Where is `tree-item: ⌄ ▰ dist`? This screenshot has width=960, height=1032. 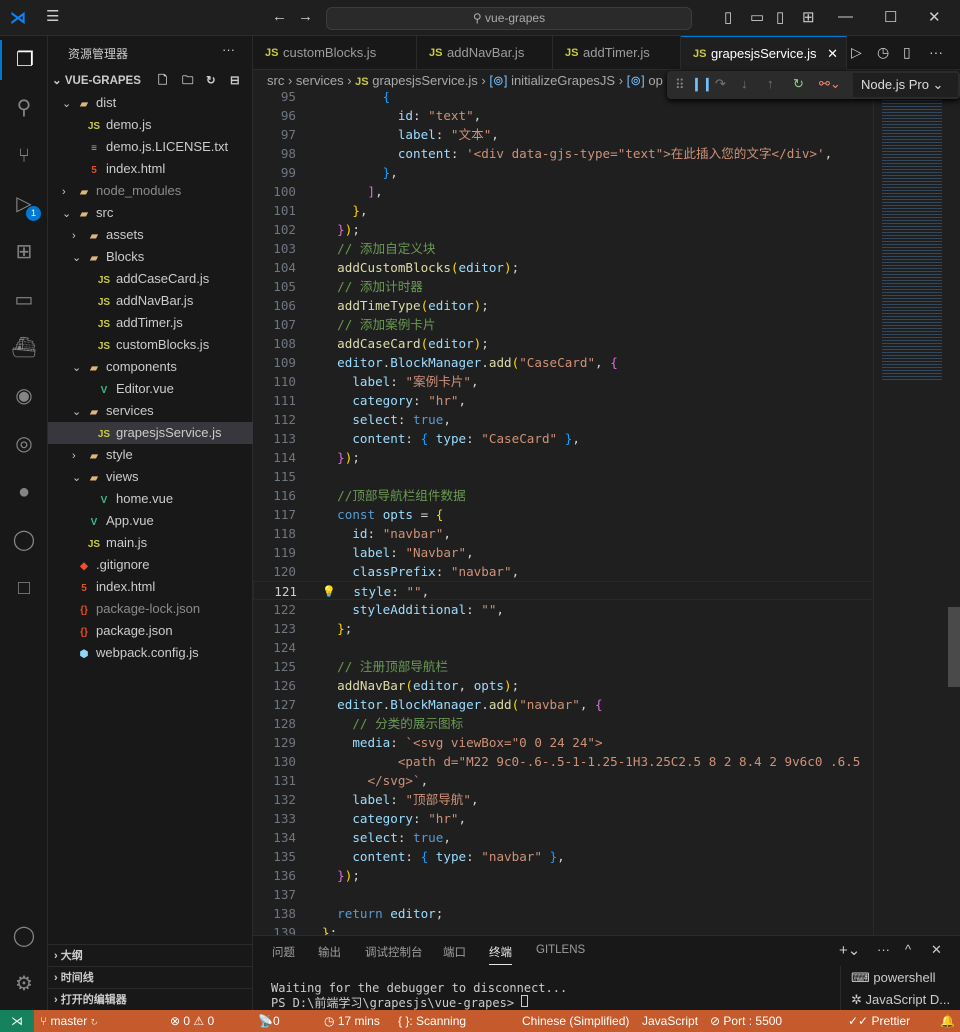 tree-item: ⌄ ▰ dist is located at coordinates (150, 103).